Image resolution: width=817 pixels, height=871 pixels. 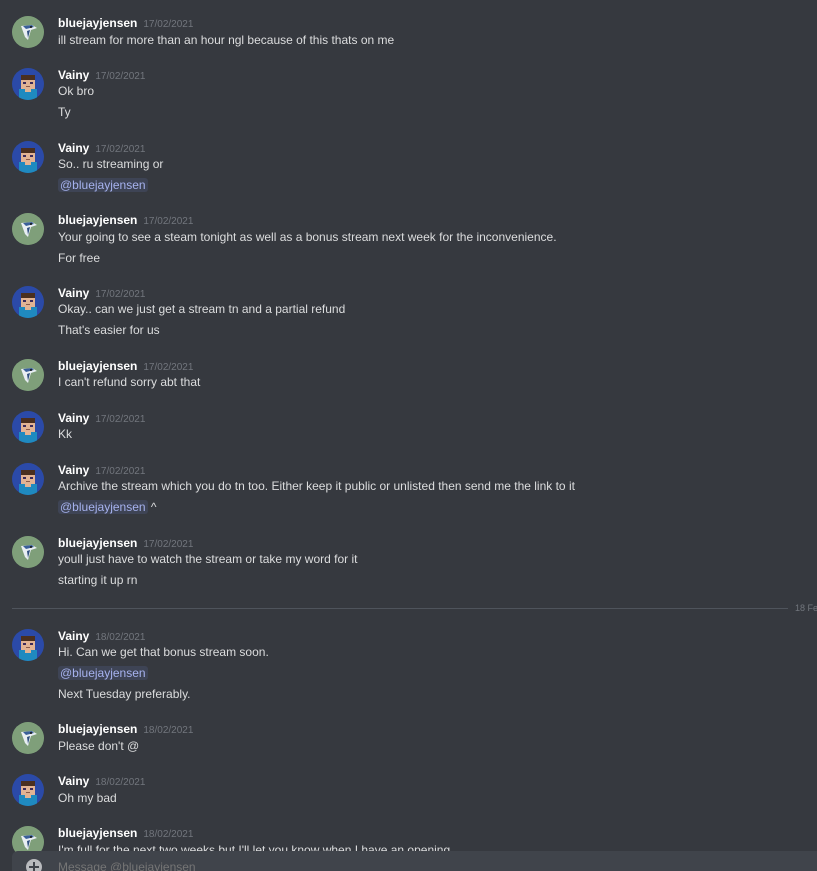 What do you see at coordinates (129, 382) in the screenshot?
I see `message-text: I can't refund sorry abt that` at bounding box center [129, 382].